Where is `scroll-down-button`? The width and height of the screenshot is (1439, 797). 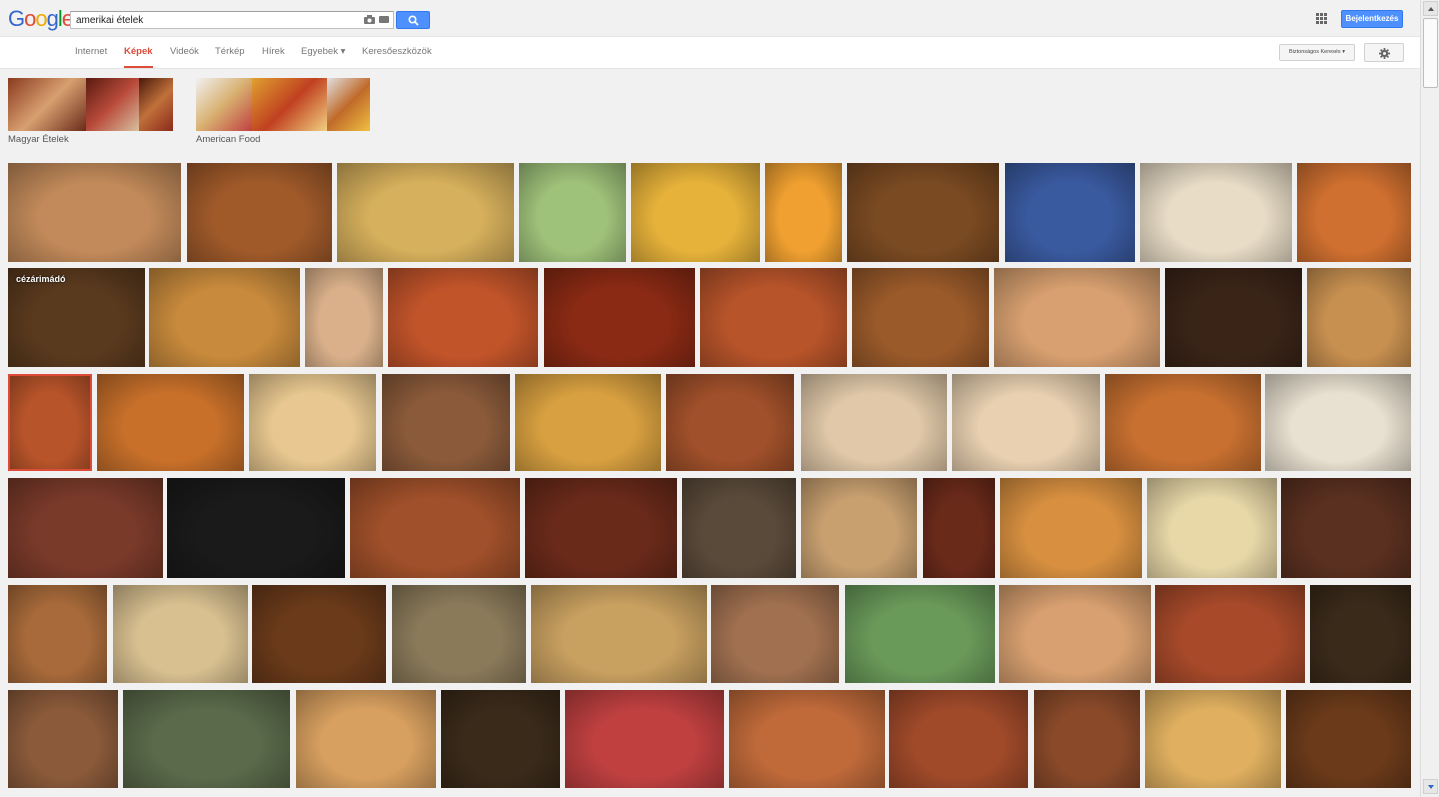
scroll-down-button is located at coordinates (1430, 786).